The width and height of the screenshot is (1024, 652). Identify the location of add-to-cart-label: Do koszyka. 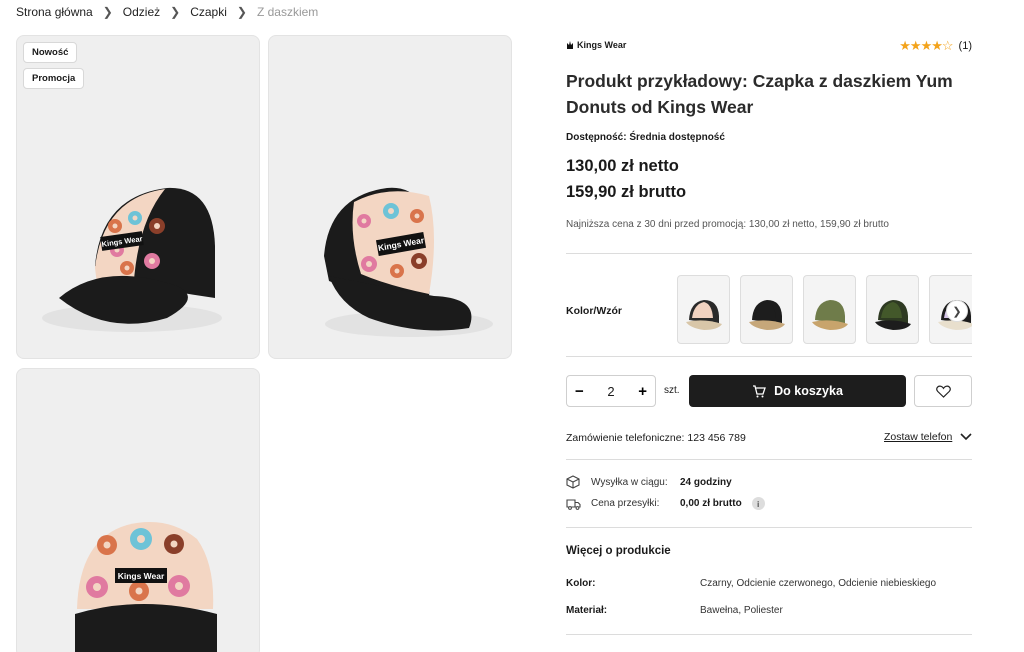
(808, 391).